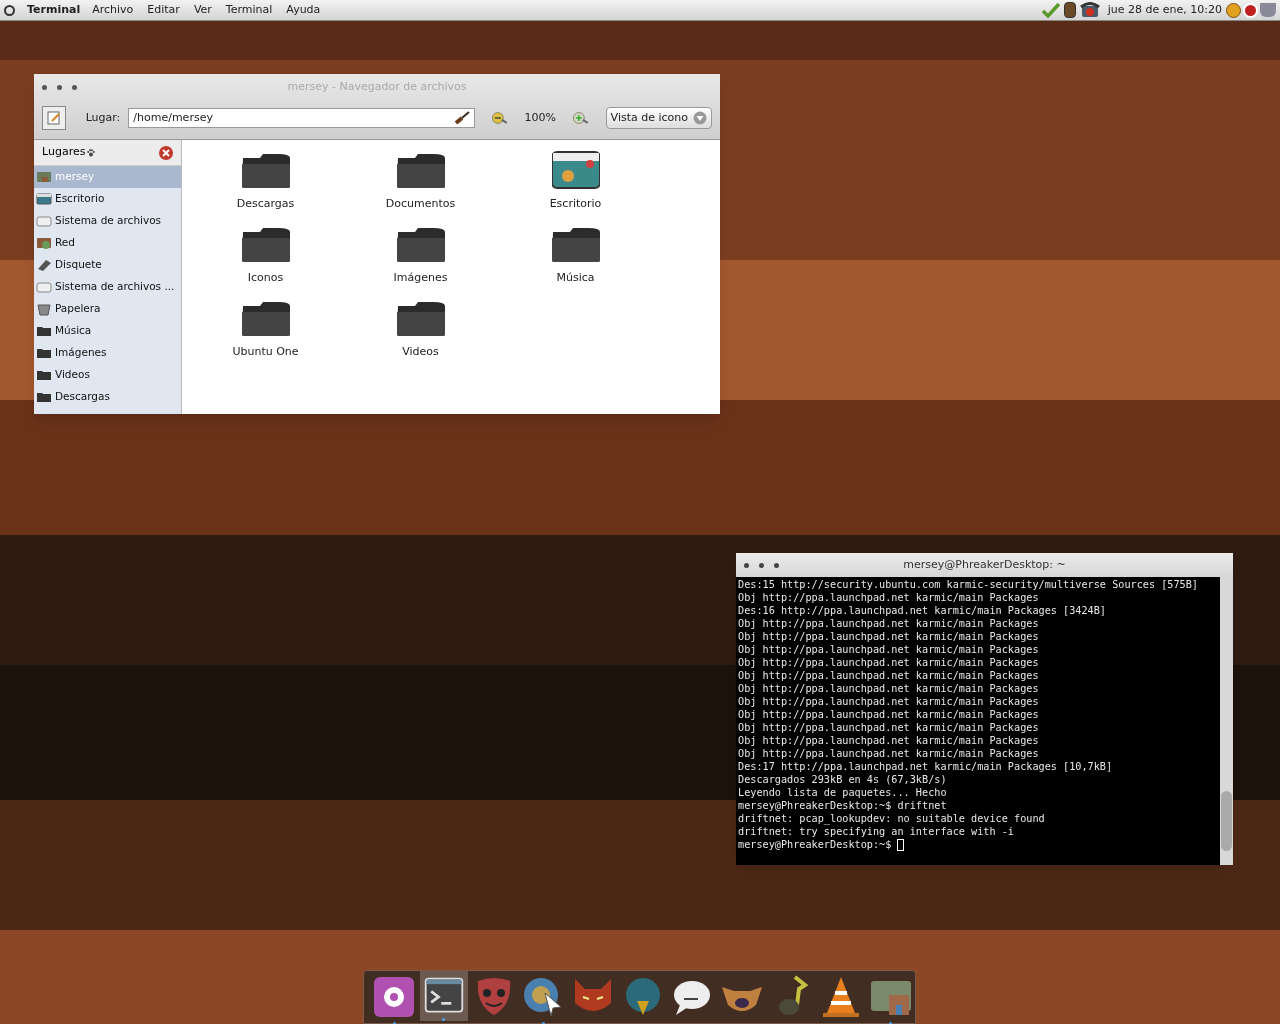 The width and height of the screenshot is (1280, 1024). What do you see at coordinates (44, 265) in the screenshot?
I see `floppy-icon` at bounding box center [44, 265].